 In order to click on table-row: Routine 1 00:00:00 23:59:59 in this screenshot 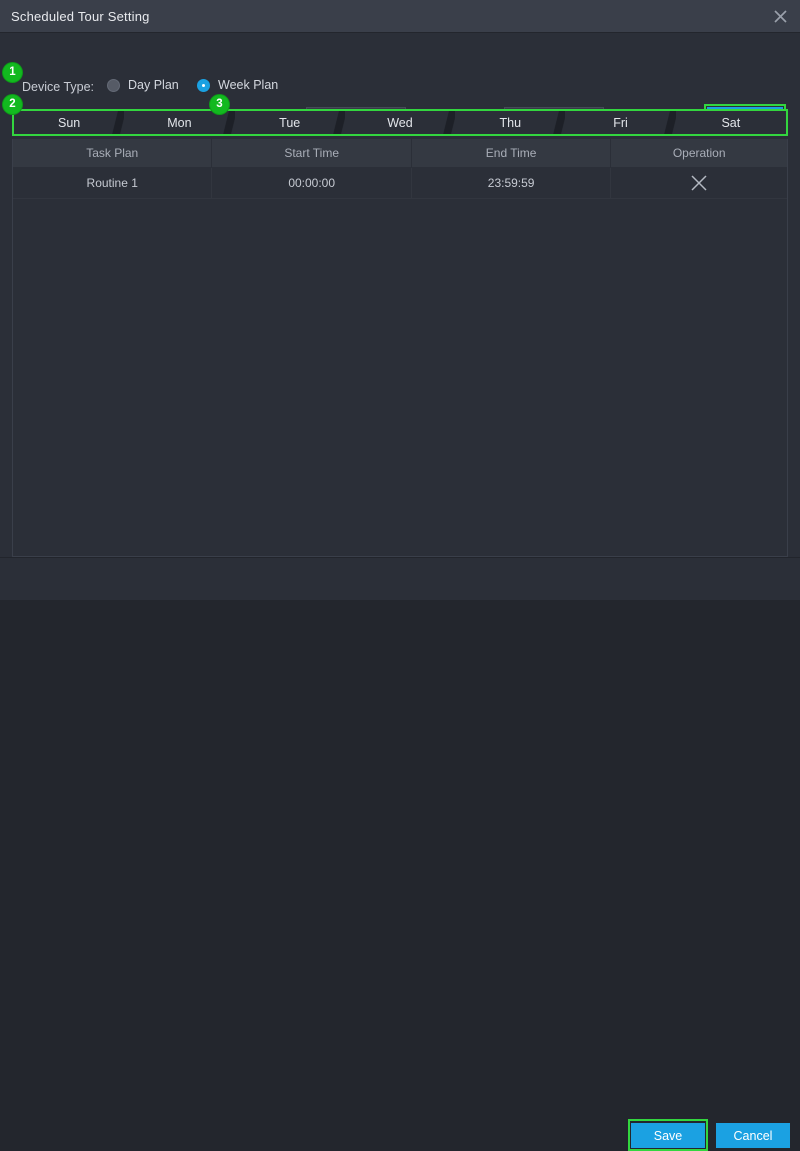, I will do `click(400, 183)`.